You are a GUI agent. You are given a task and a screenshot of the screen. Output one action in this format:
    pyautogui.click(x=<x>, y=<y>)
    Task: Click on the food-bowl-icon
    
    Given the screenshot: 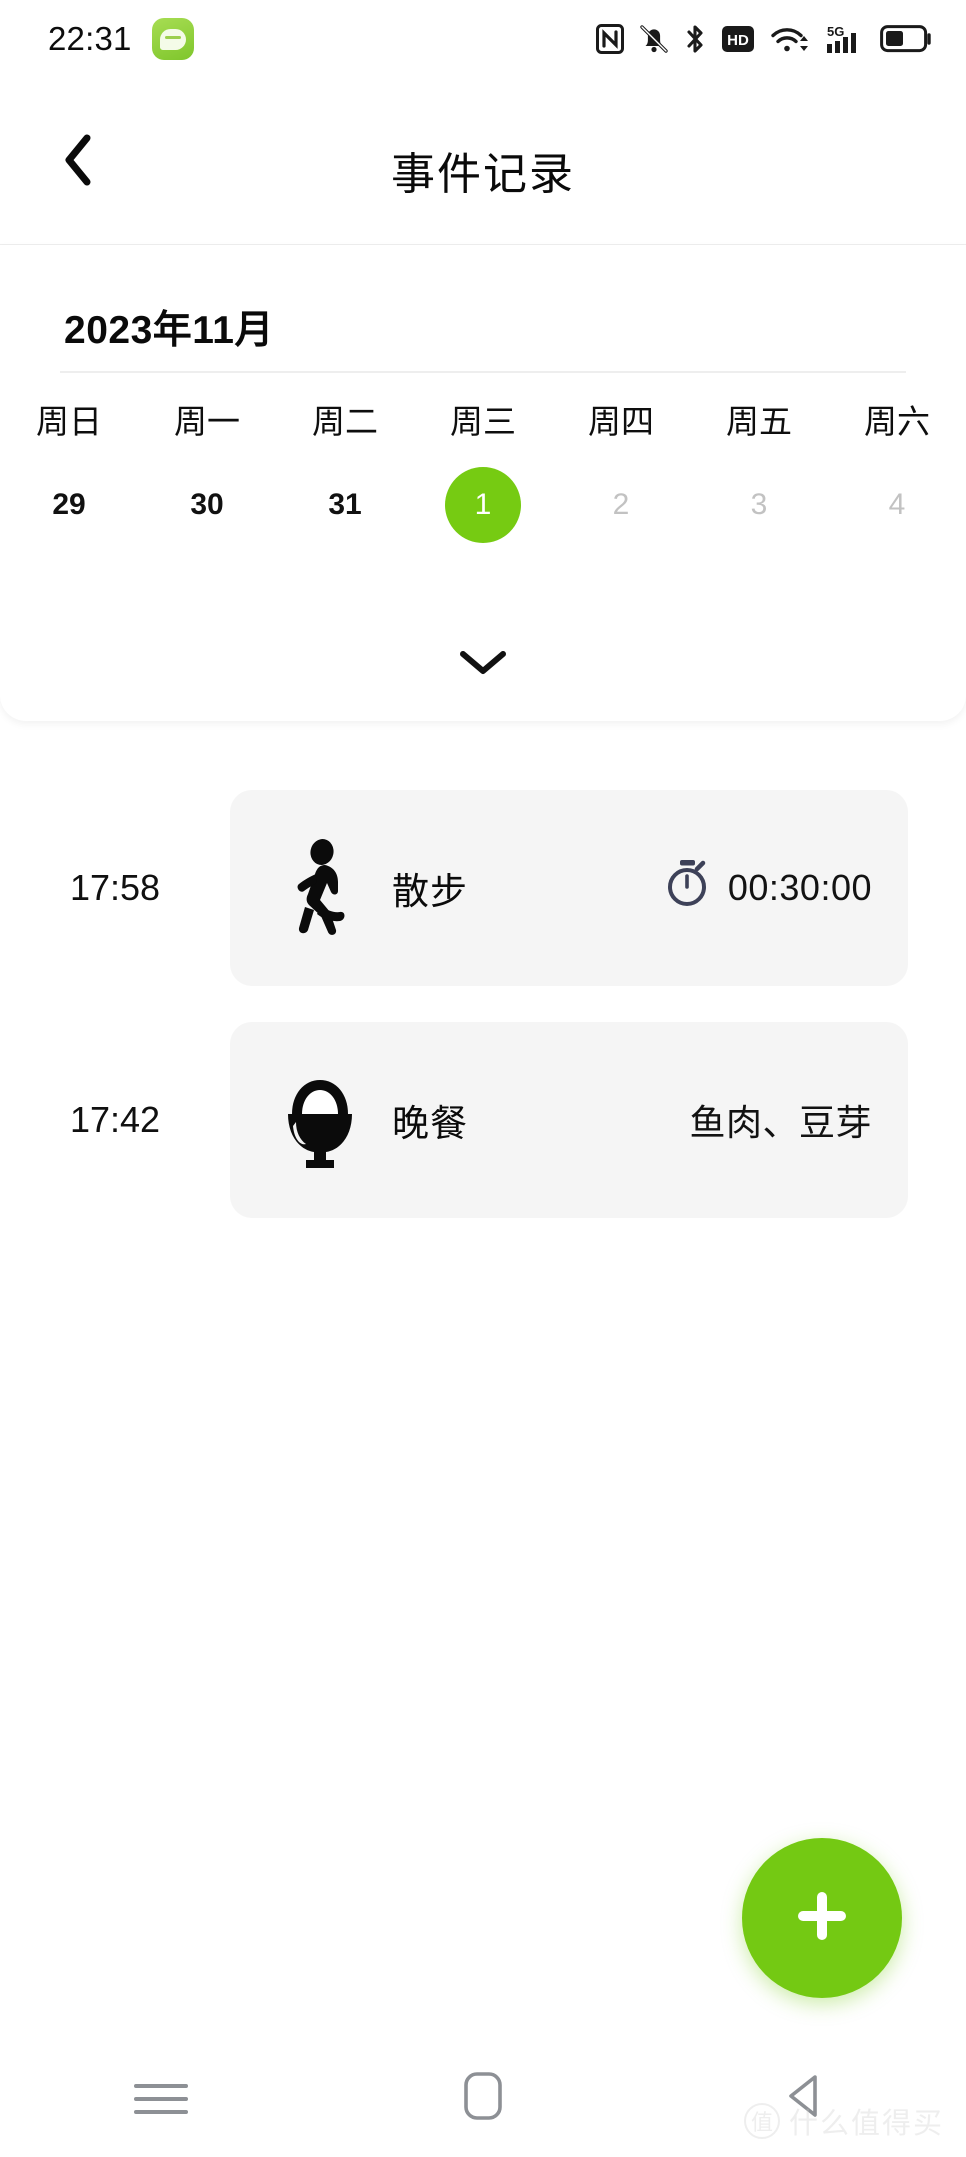 What is the action you would take?
    pyautogui.click(x=320, y=1120)
    